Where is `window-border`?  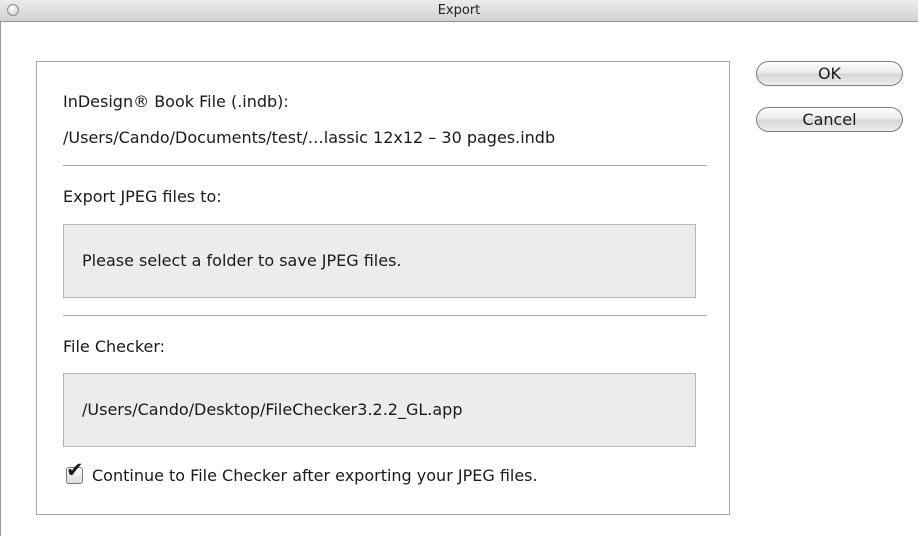 window-border is located at coordinates (0, 279).